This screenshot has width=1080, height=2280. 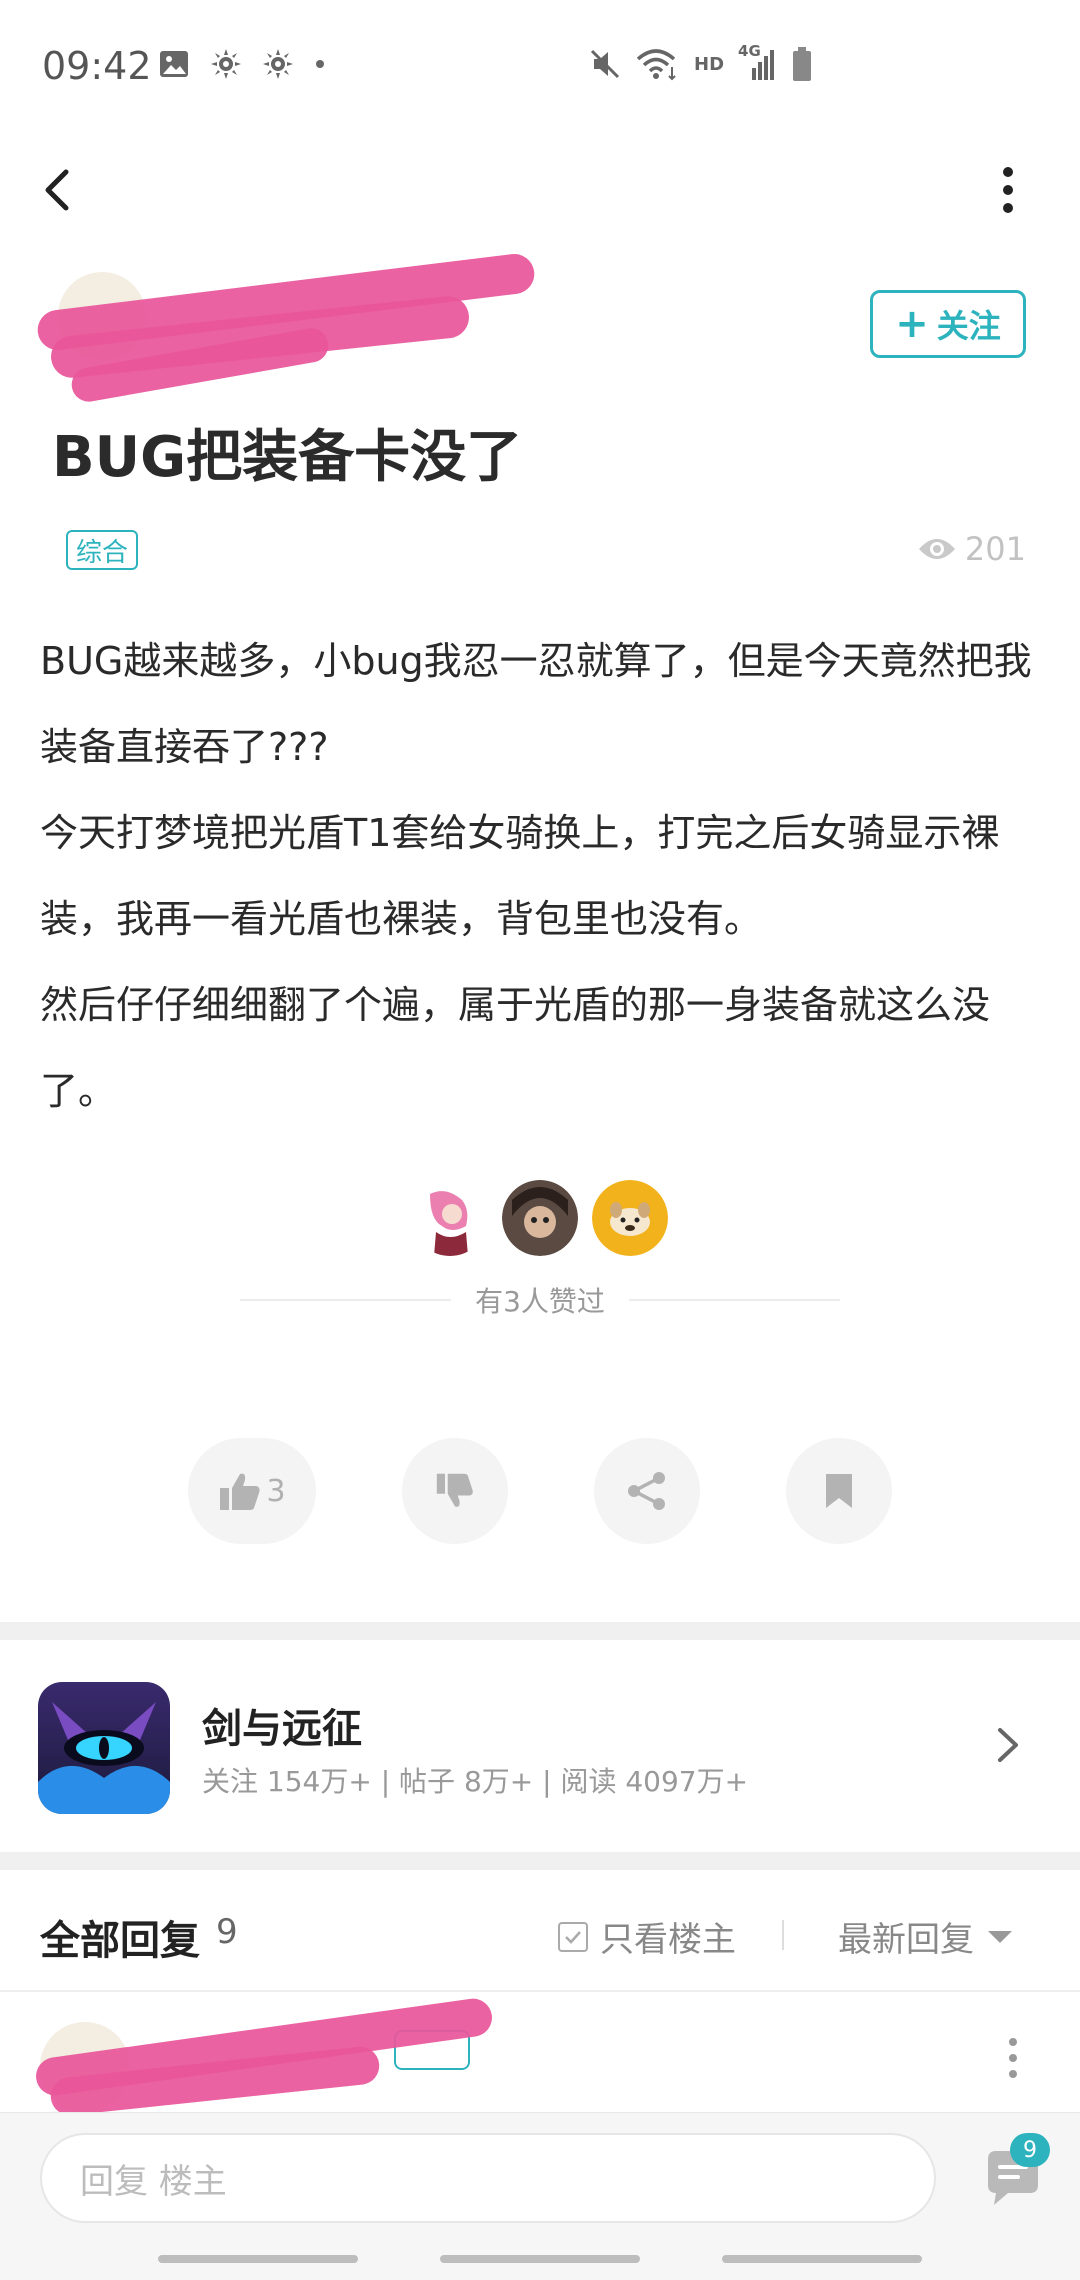 What do you see at coordinates (1008, 1747) in the screenshot?
I see `chevron-right-icon` at bounding box center [1008, 1747].